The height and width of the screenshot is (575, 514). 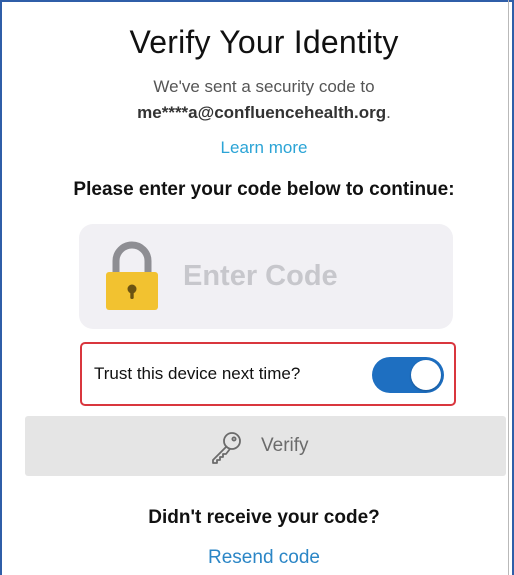 I want to click on trust-device-row: Trust this device next time?, so click(x=268, y=374).